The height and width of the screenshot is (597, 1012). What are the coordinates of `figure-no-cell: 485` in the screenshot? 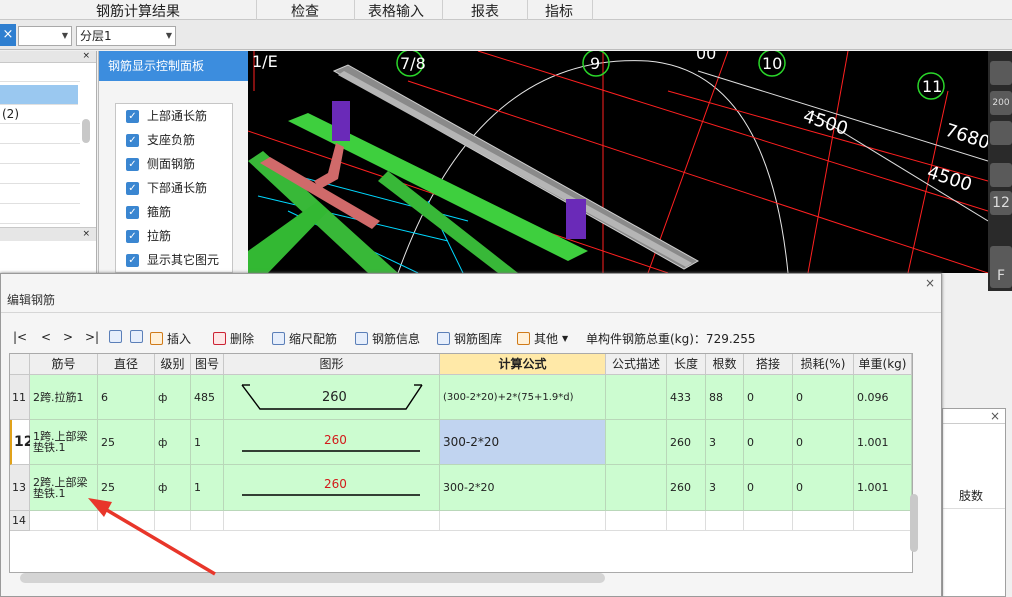 It's located at (207, 397).